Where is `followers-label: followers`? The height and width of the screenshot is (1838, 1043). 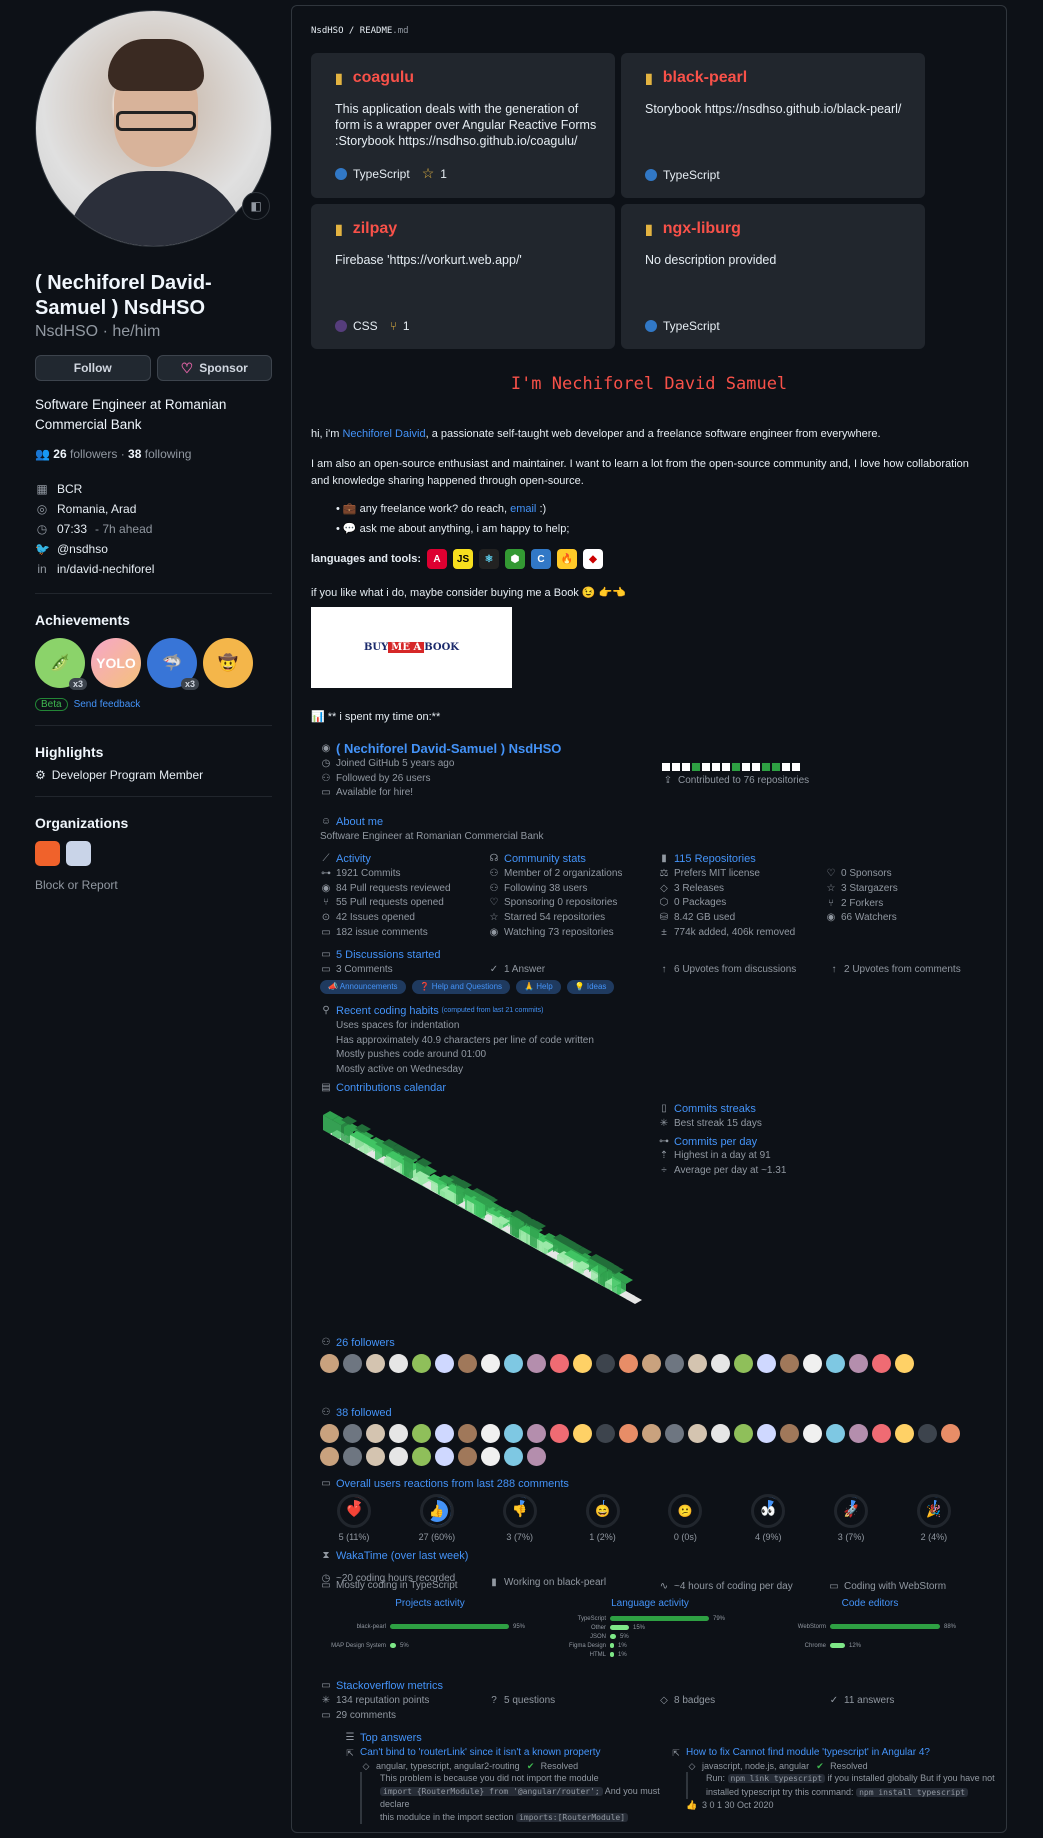
followers-label: followers is located at coordinates (93, 454).